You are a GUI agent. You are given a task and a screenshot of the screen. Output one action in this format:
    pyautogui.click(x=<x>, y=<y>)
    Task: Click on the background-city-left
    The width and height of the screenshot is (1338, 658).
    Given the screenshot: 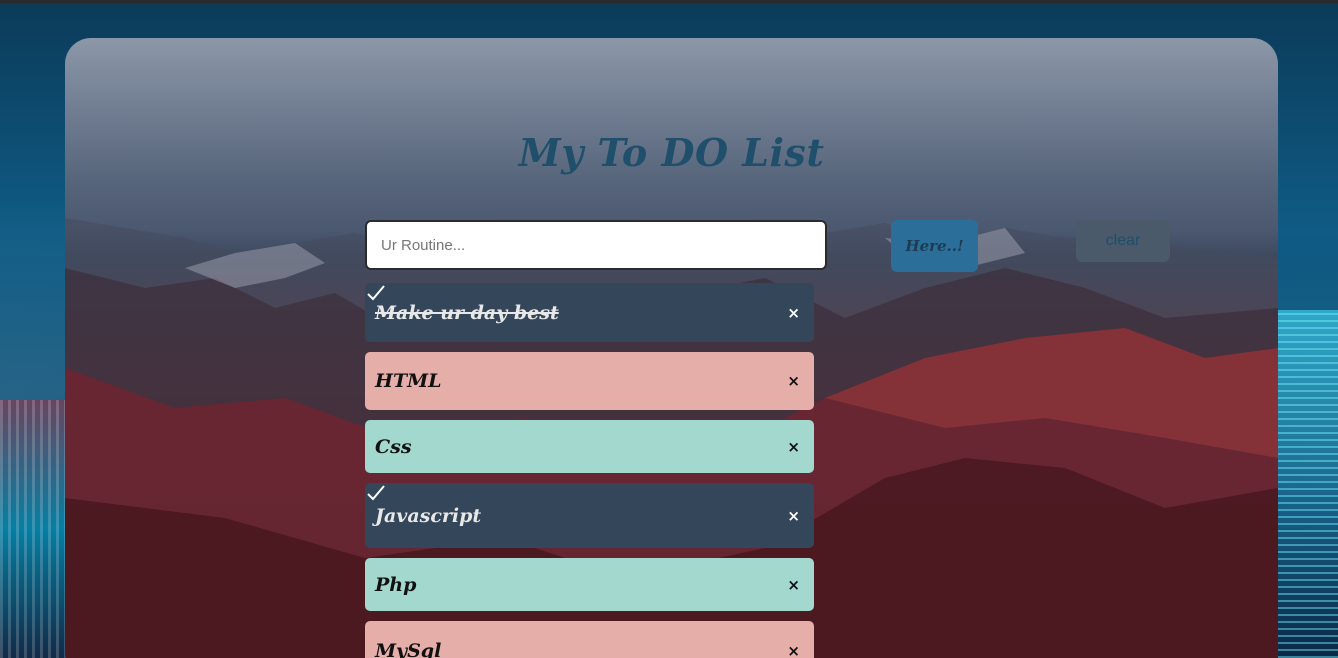 What is the action you would take?
    pyautogui.click(x=33, y=529)
    